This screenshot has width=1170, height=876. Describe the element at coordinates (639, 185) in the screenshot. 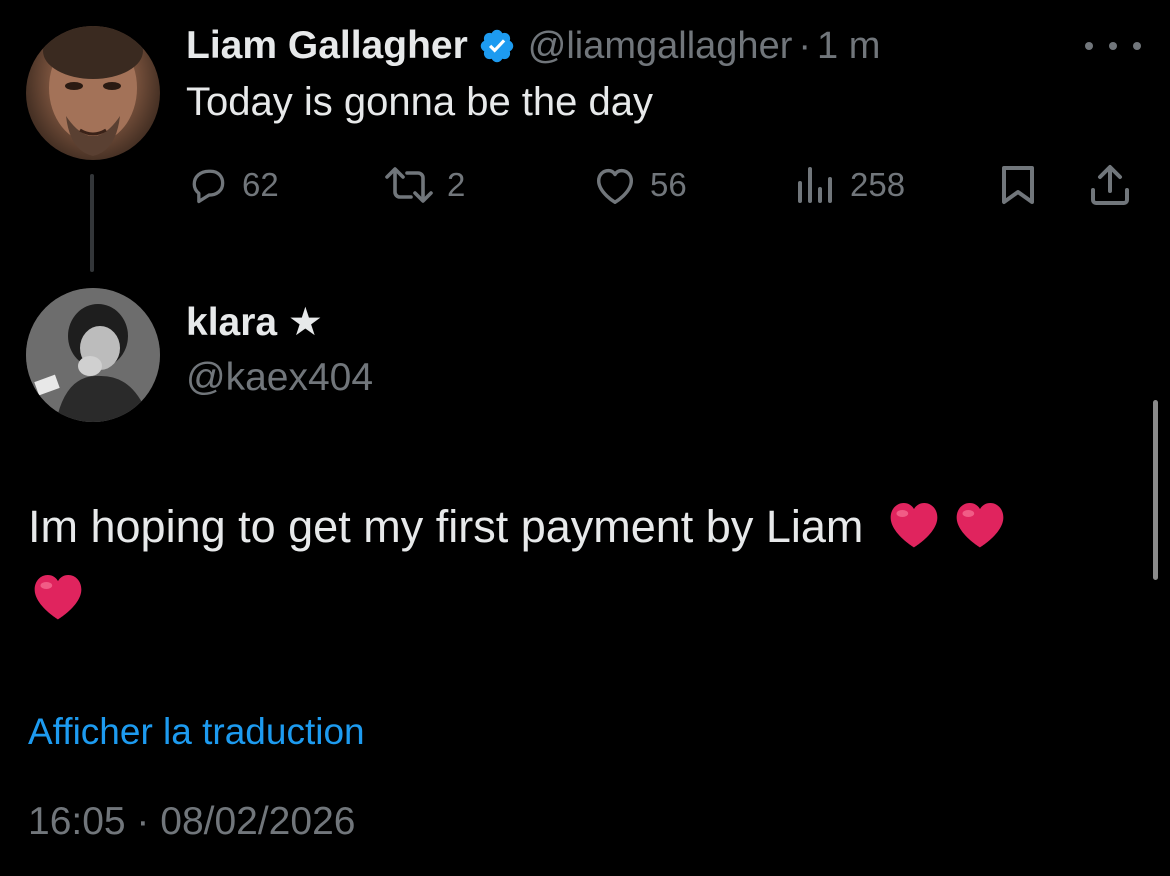

I see `like-button: 56` at that location.